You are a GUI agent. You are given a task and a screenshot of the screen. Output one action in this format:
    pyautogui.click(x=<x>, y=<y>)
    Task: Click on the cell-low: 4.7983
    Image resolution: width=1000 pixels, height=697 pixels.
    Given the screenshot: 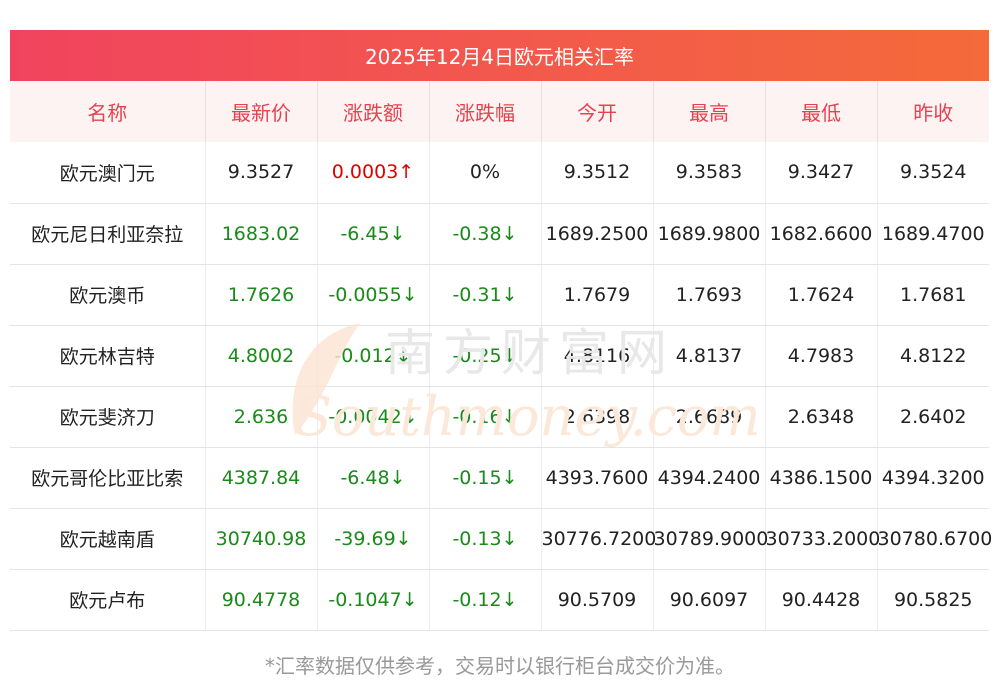 What is the action you would take?
    pyautogui.click(x=820, y=356)
    